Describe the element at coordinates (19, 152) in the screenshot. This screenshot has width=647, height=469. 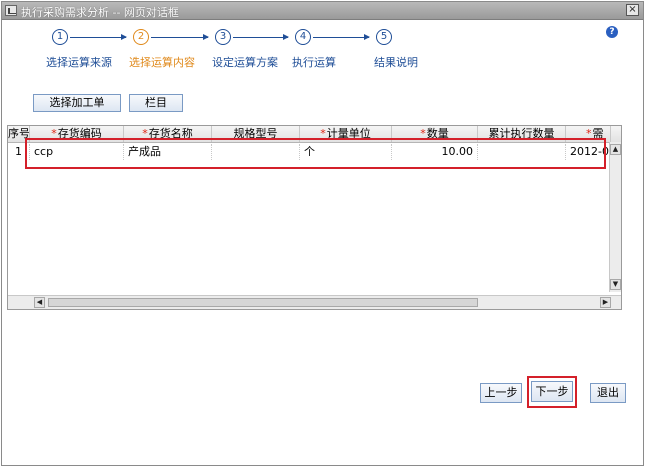
I see `cell-seq: 1` at that location.